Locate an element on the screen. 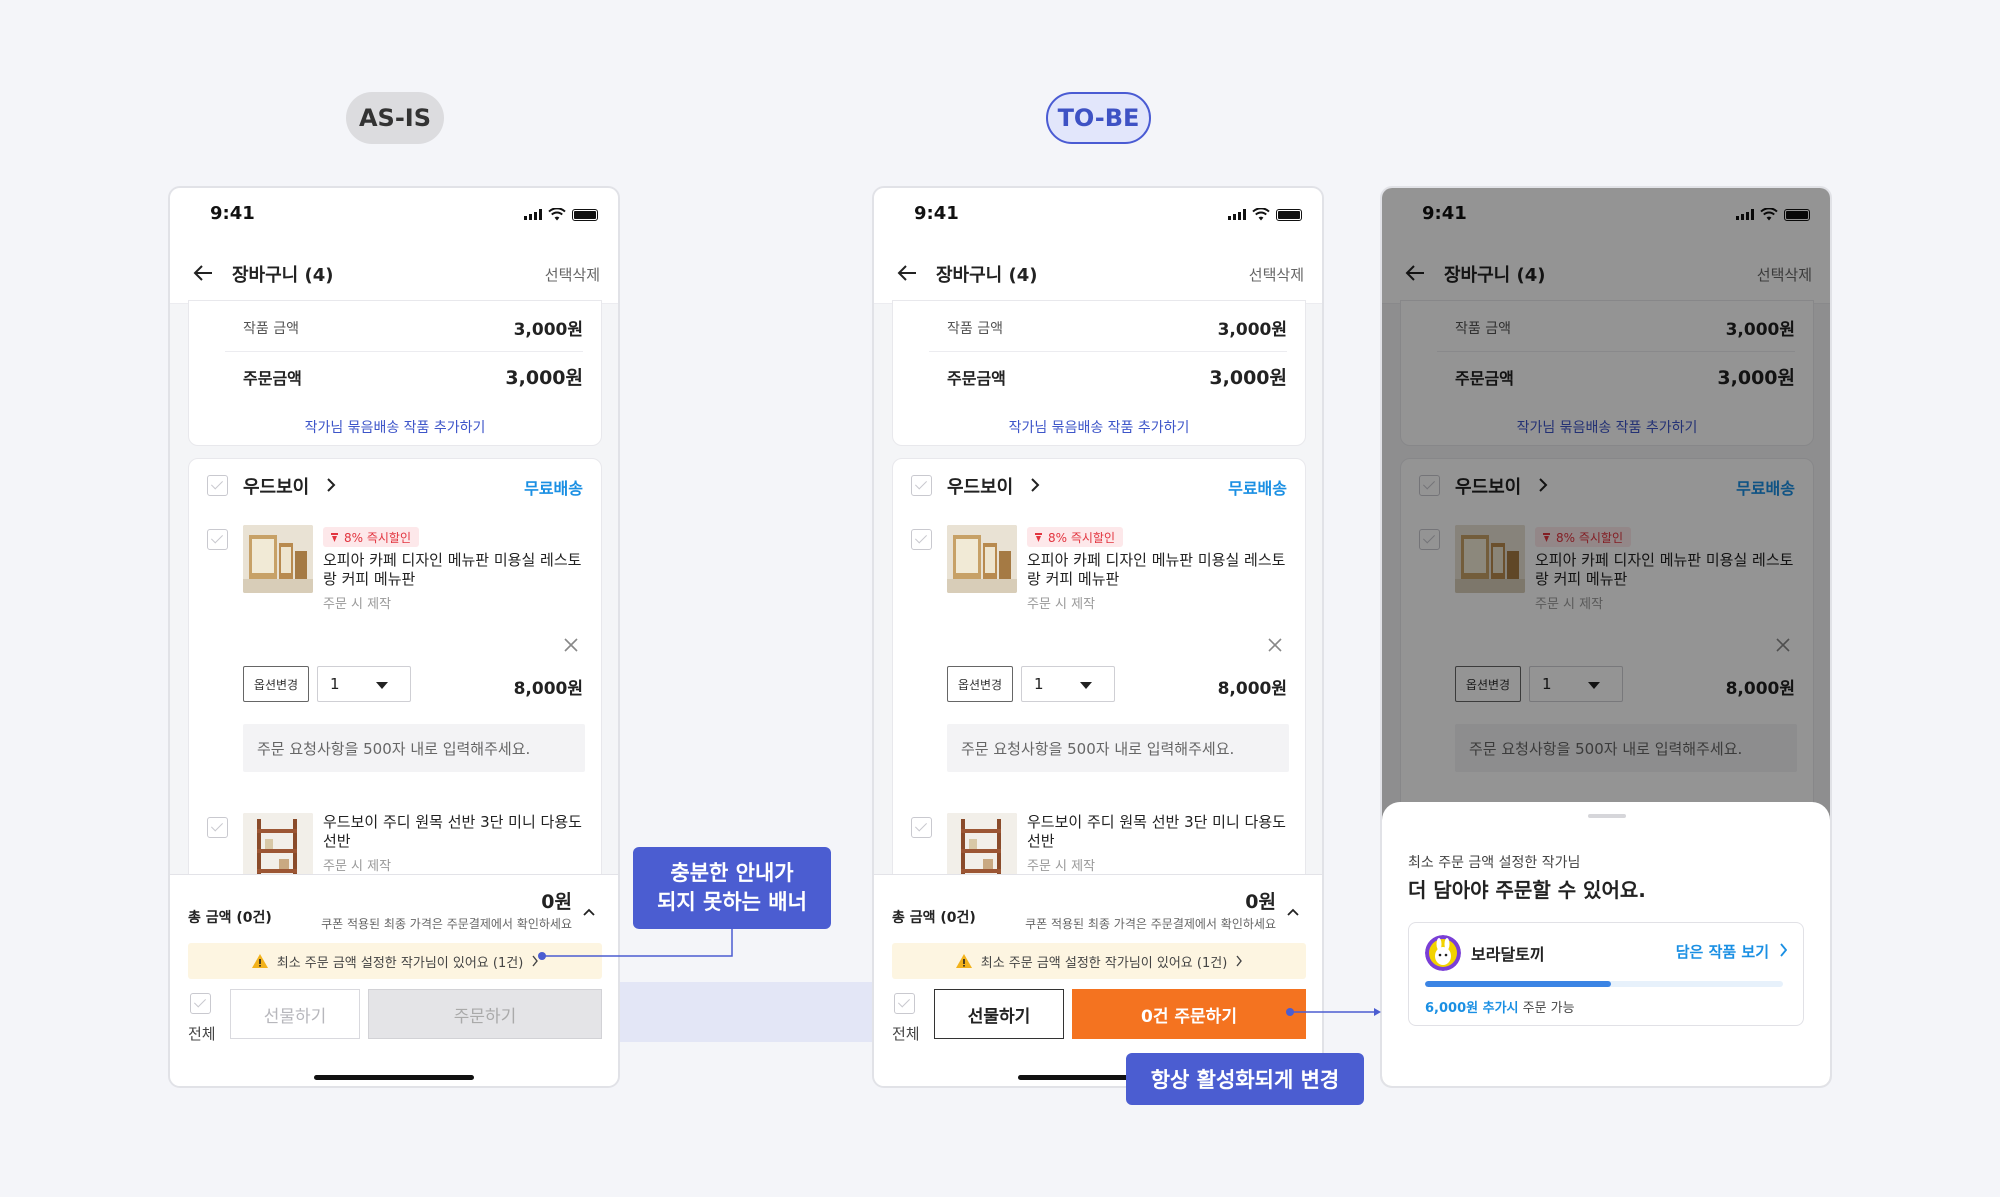 The width and height of the screenshot is (2000, 1197). annotation-lines is located at coordinates (959, 972).